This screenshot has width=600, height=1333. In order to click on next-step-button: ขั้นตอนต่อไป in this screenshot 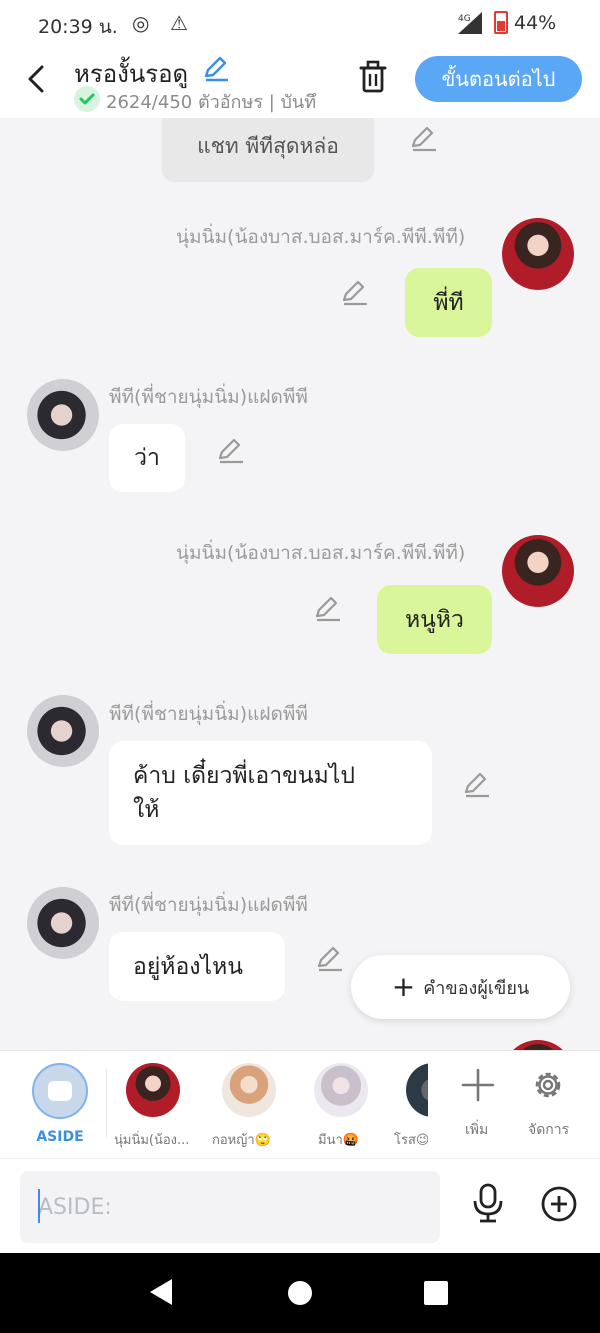, I will do `click(498, 79)`.